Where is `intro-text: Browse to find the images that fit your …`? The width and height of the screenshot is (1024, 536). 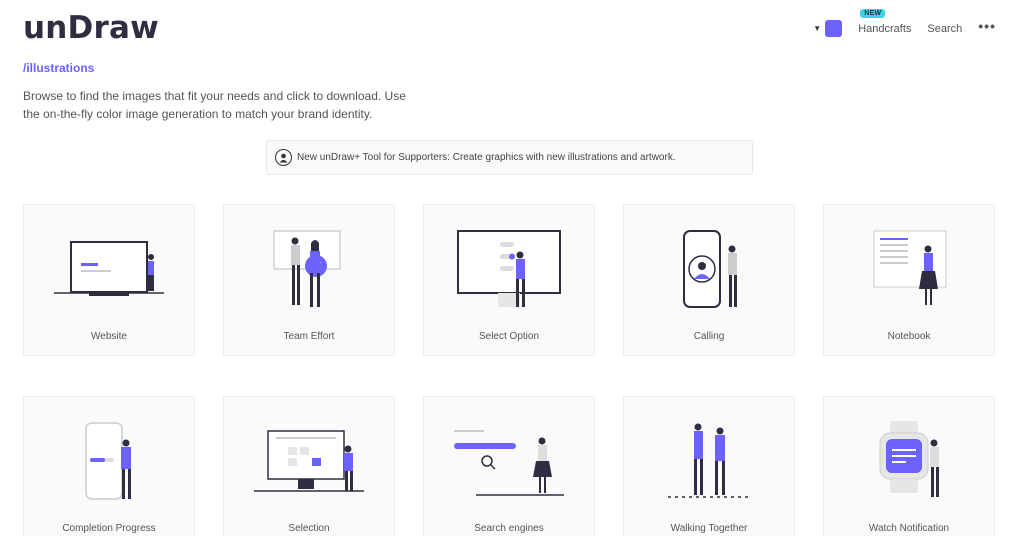 intro-text: Browse to find the images that fit your … is located at coordinates (214, 105).